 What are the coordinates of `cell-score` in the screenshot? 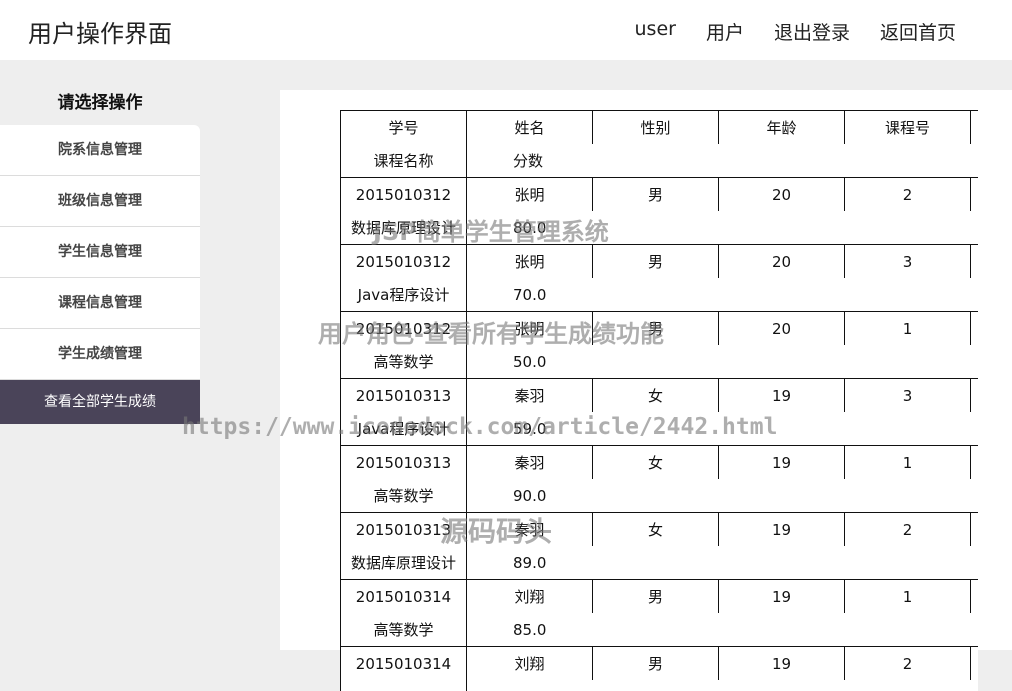 It's located at (530, 685).